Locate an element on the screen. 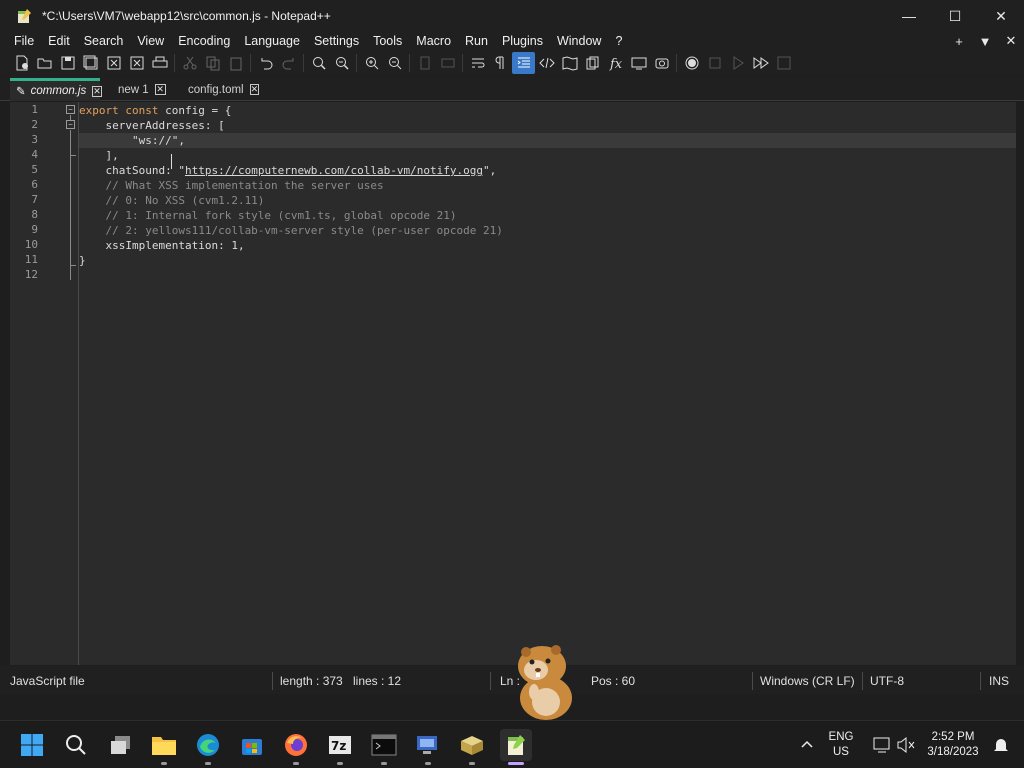 The height and width of the screenshot is (768, 1024). svg-text: 7z is located at coordinates (338, 746).